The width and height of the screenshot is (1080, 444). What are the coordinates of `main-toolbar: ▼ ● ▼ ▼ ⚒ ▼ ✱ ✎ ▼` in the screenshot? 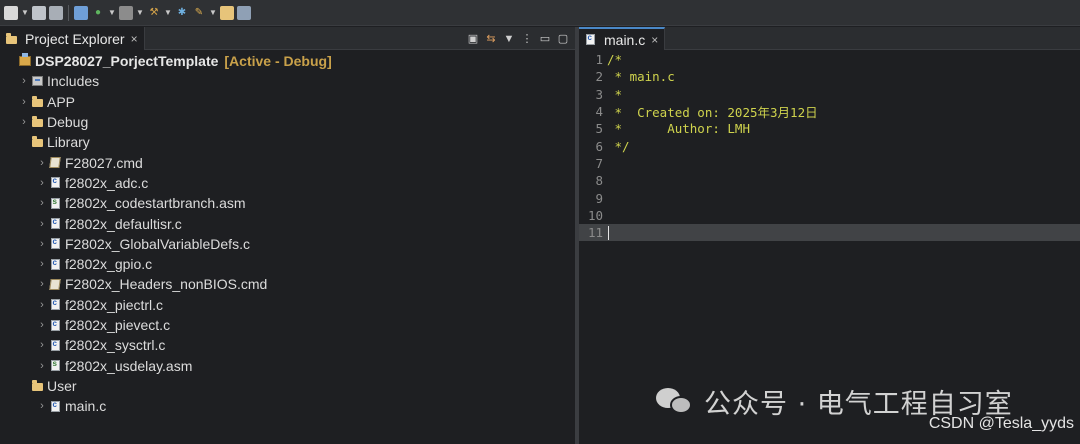 It's located at (540, 13).